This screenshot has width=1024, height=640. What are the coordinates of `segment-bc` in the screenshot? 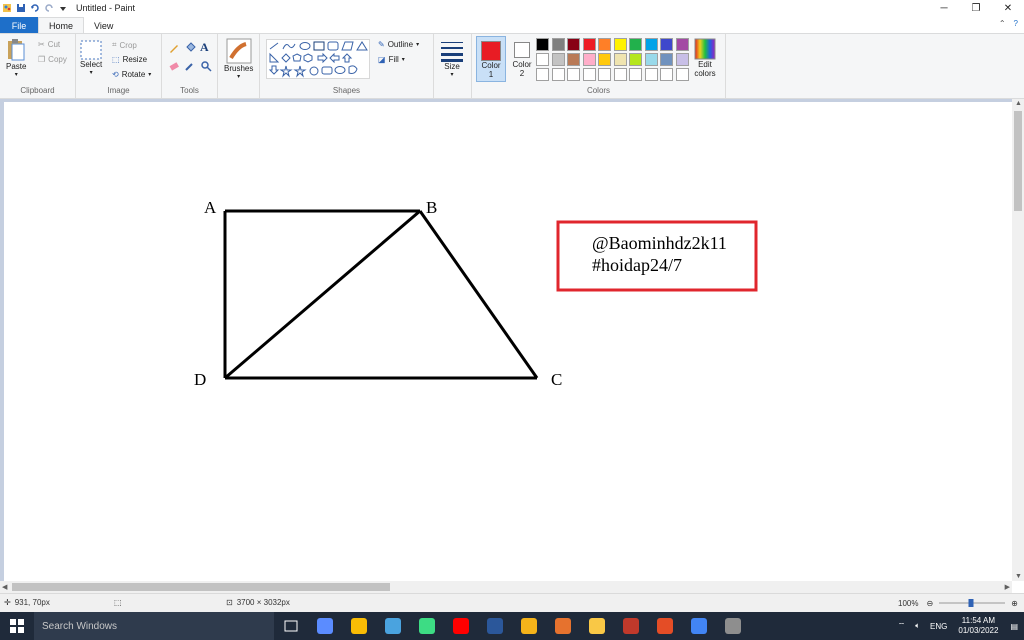 It's located at (478, 294).